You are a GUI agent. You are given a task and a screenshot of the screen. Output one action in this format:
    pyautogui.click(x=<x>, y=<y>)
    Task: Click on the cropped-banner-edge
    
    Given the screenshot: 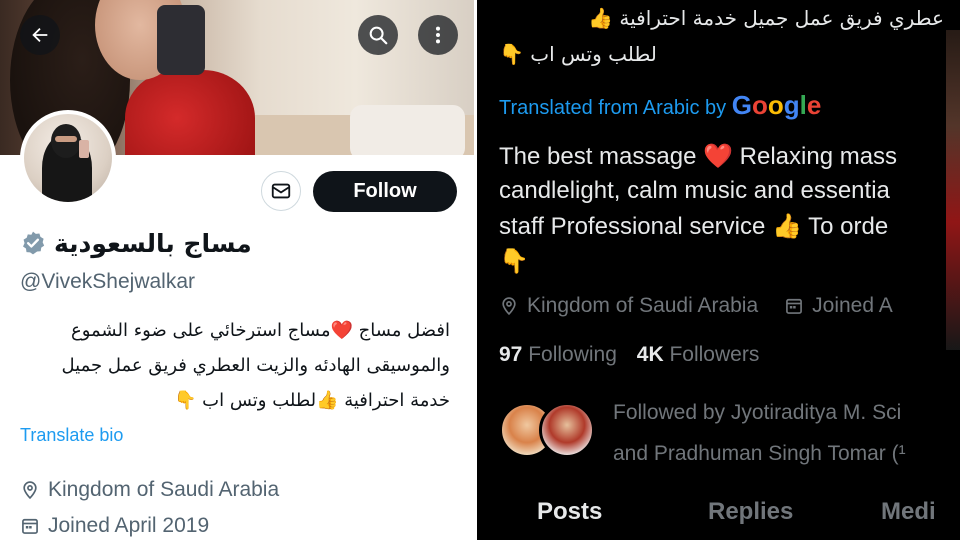 What is the action you would take?
    pyautogui.click(x=953, y=190)
    